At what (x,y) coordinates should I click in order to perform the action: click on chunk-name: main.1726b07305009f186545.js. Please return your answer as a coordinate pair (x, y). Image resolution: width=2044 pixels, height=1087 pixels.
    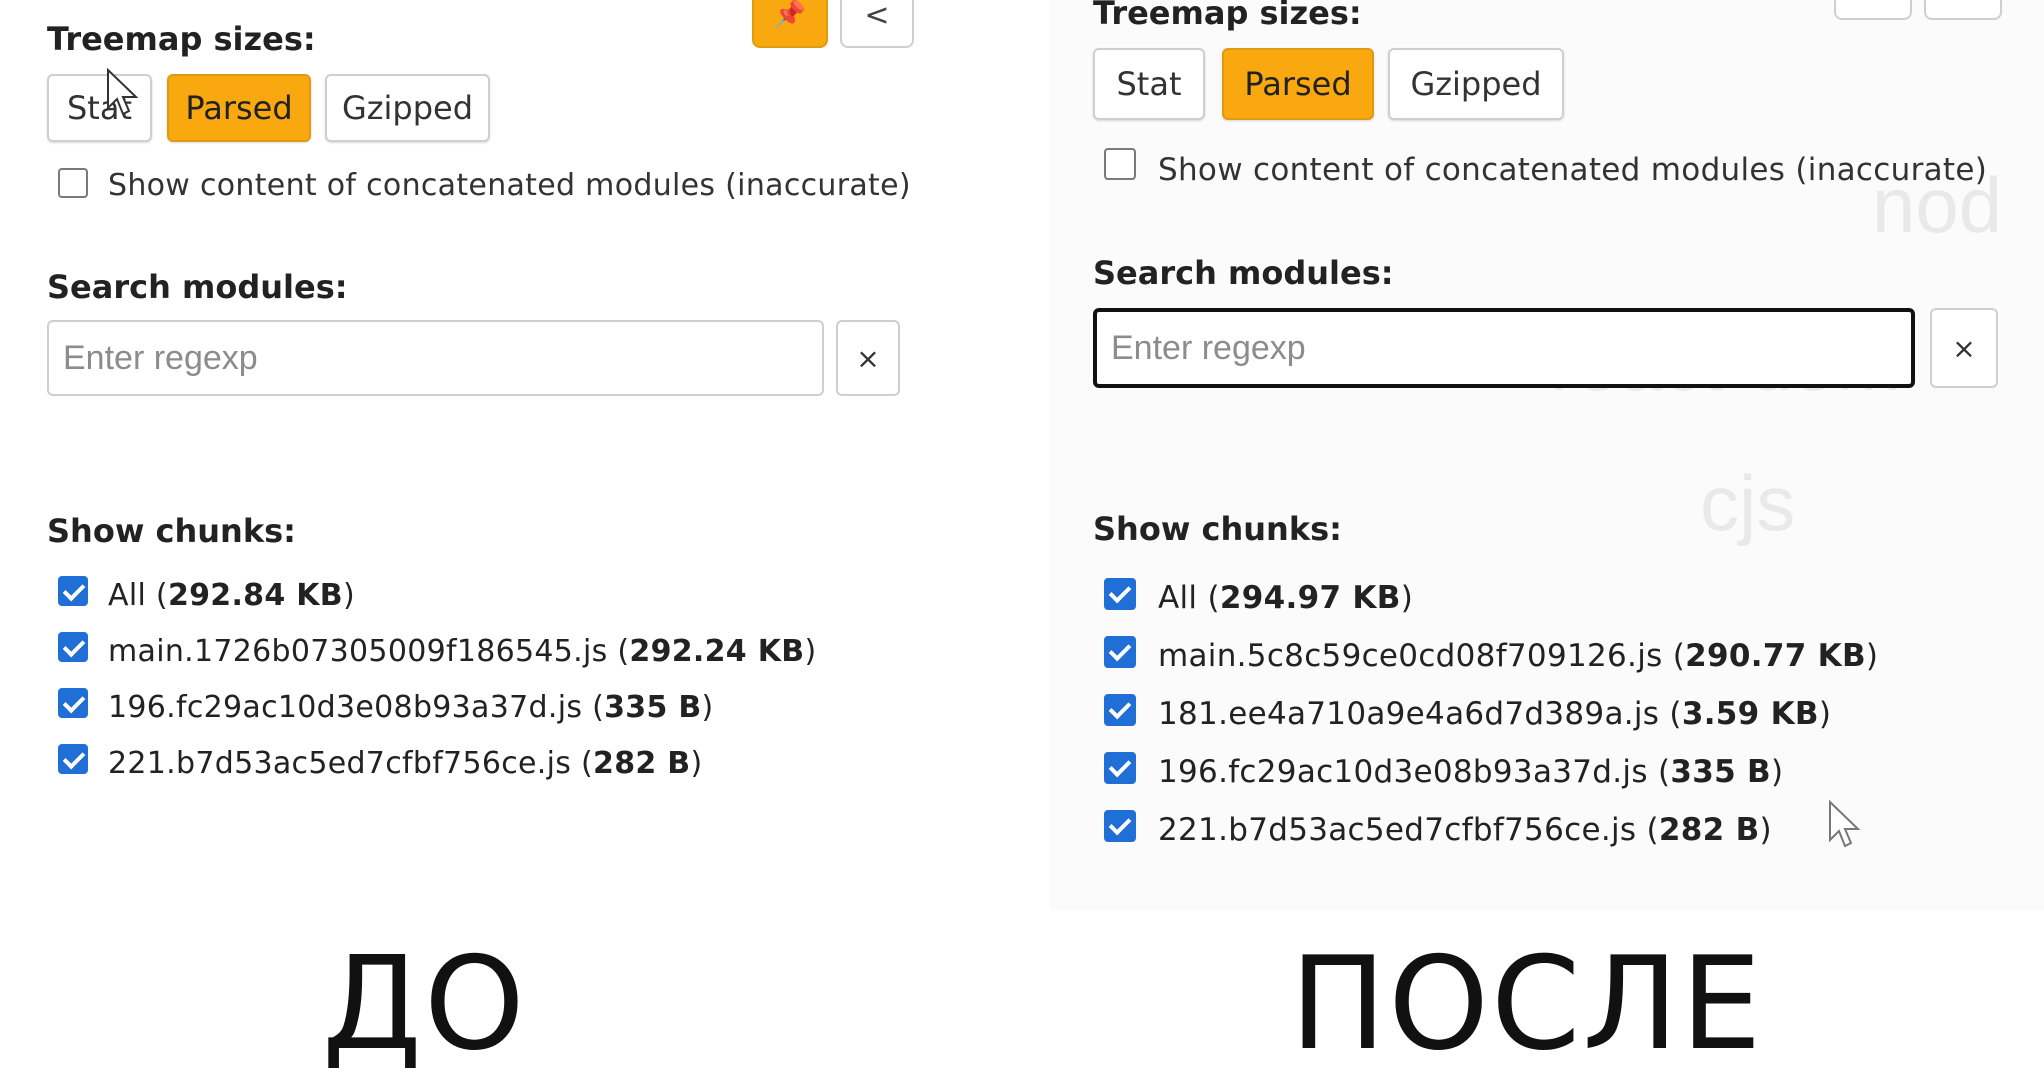
    Looking at the image, I should click on (358, 651).